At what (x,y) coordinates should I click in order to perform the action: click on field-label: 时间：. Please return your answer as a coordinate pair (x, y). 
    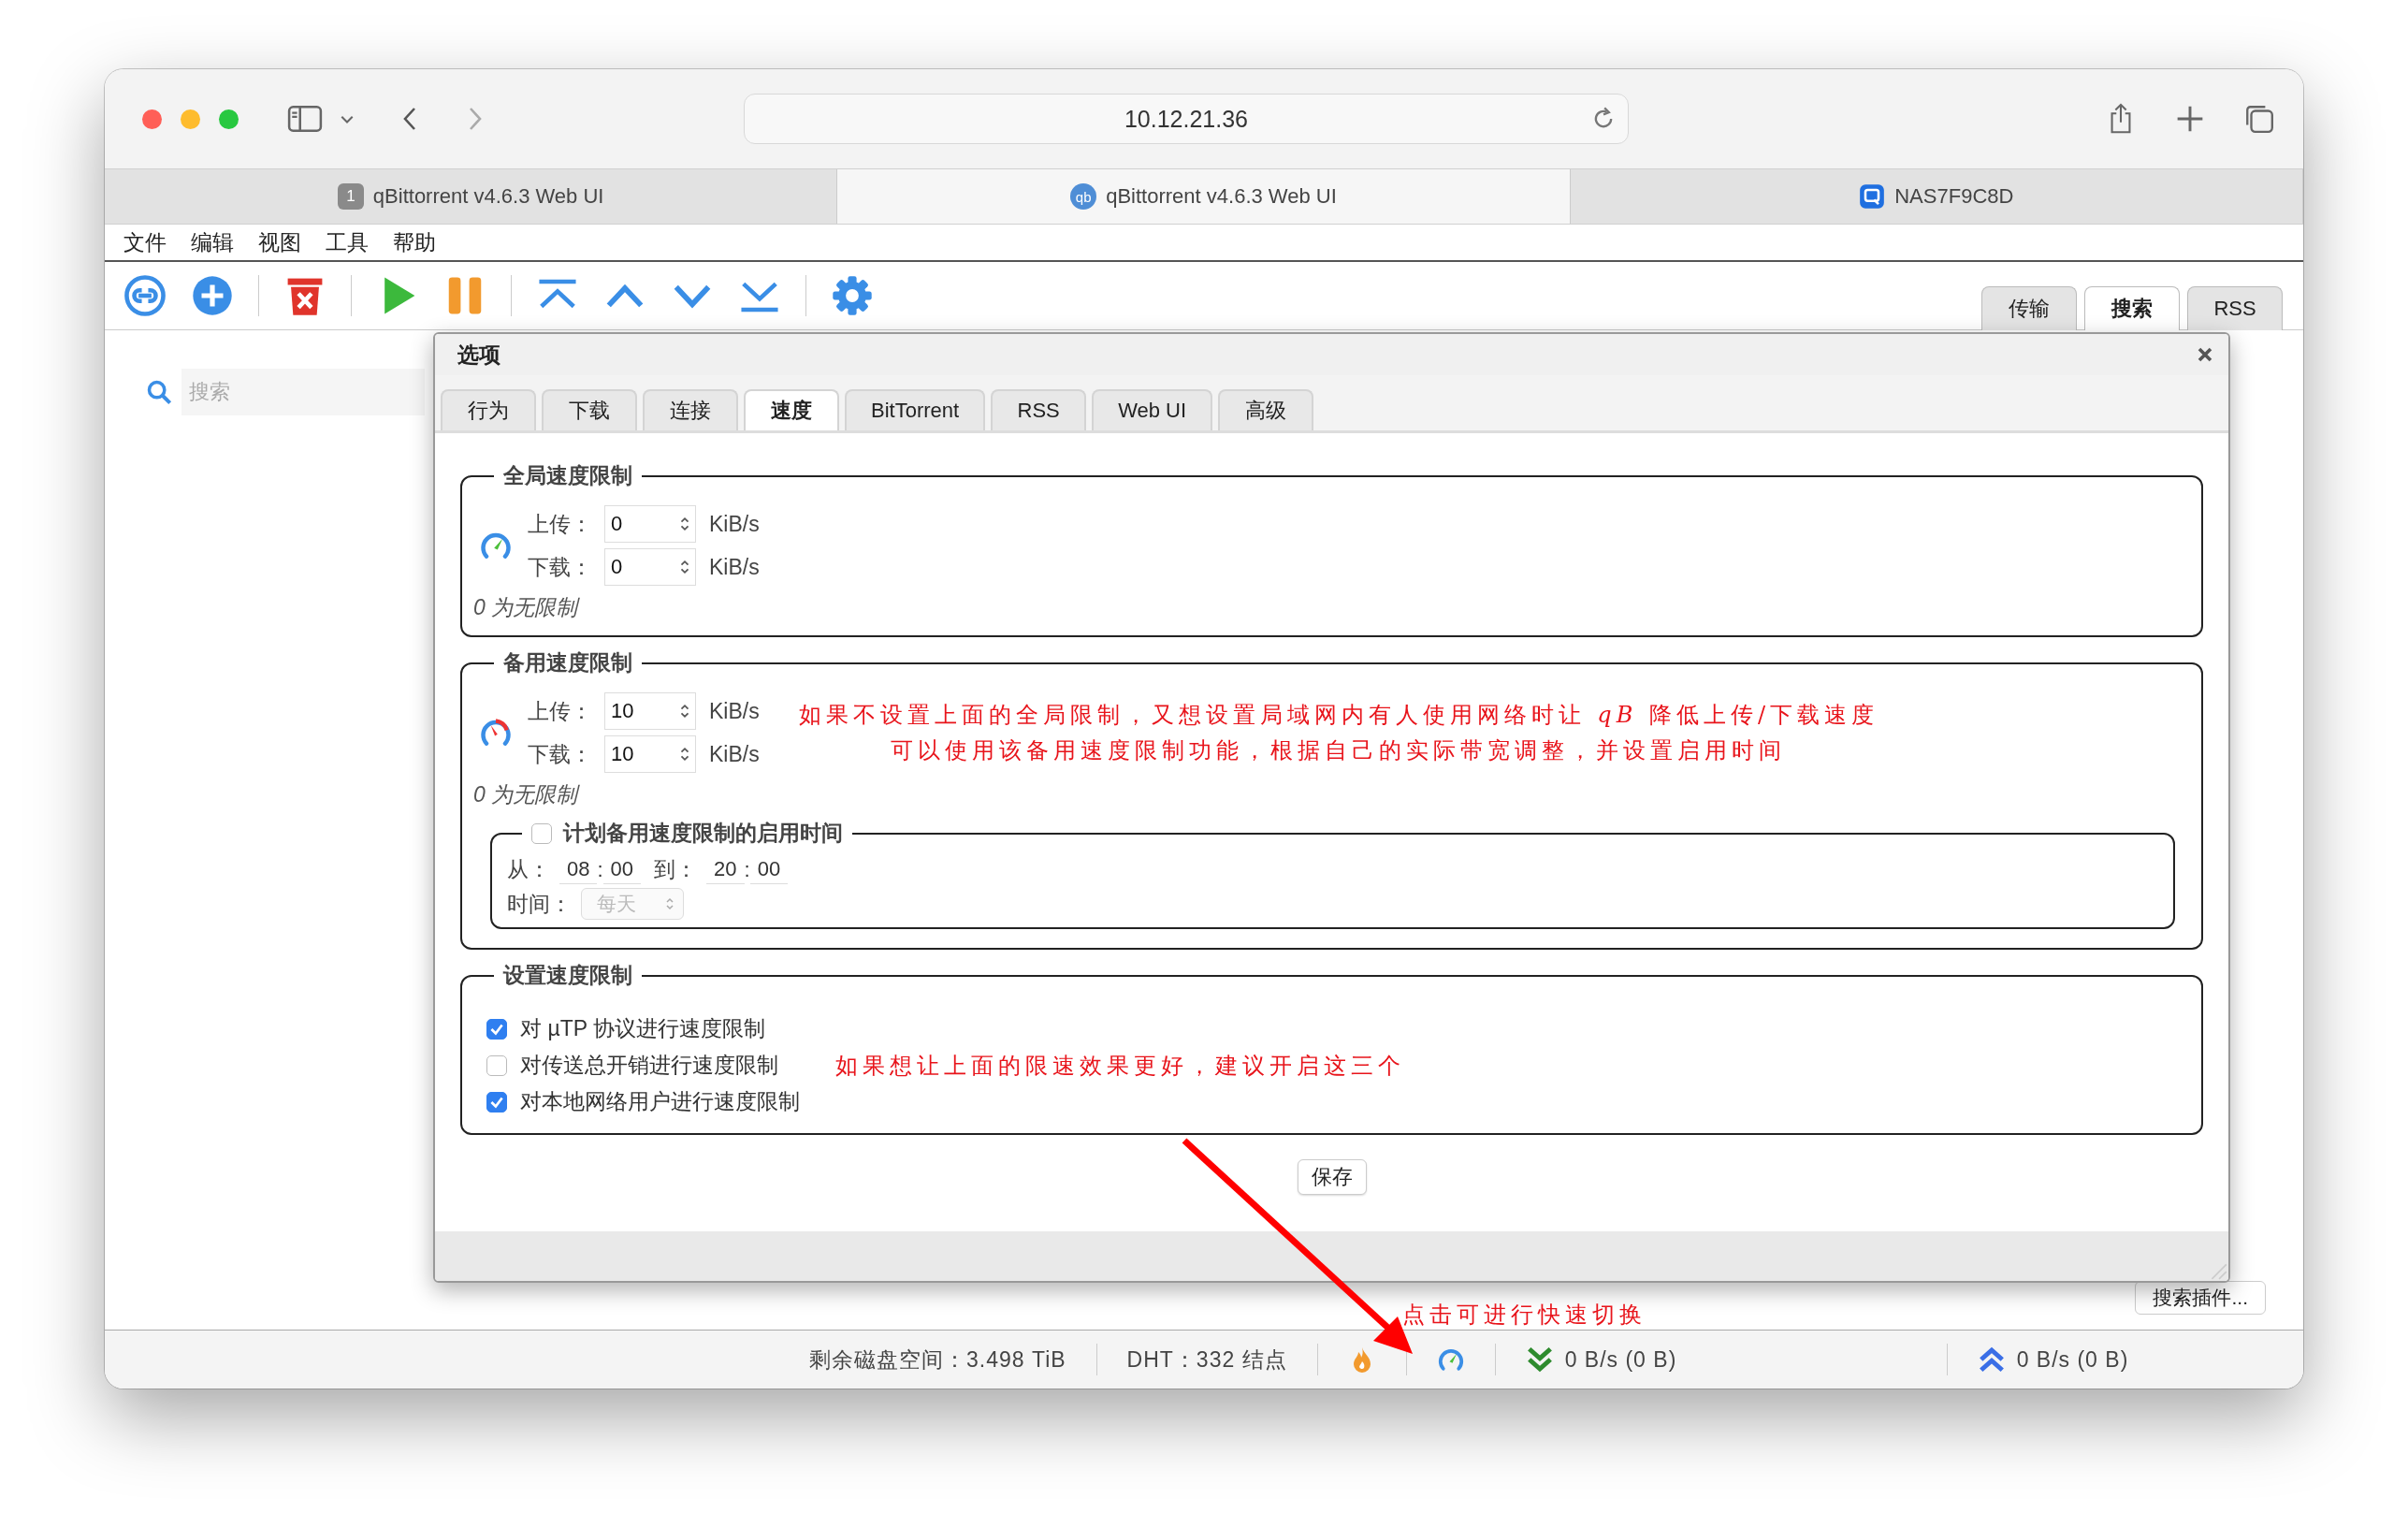
    Looking at the image, I should click on (540, 904).